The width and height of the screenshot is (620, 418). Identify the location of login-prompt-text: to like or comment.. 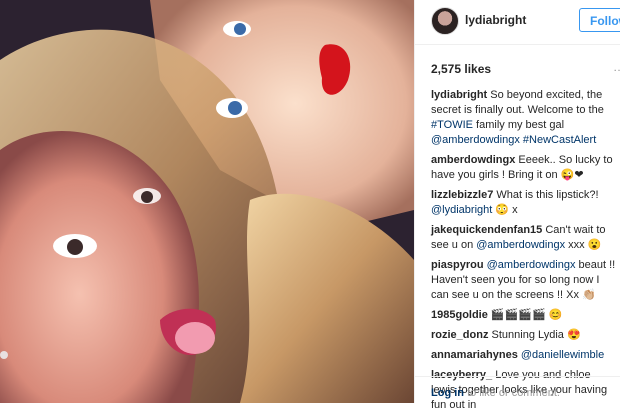
(513, 393).